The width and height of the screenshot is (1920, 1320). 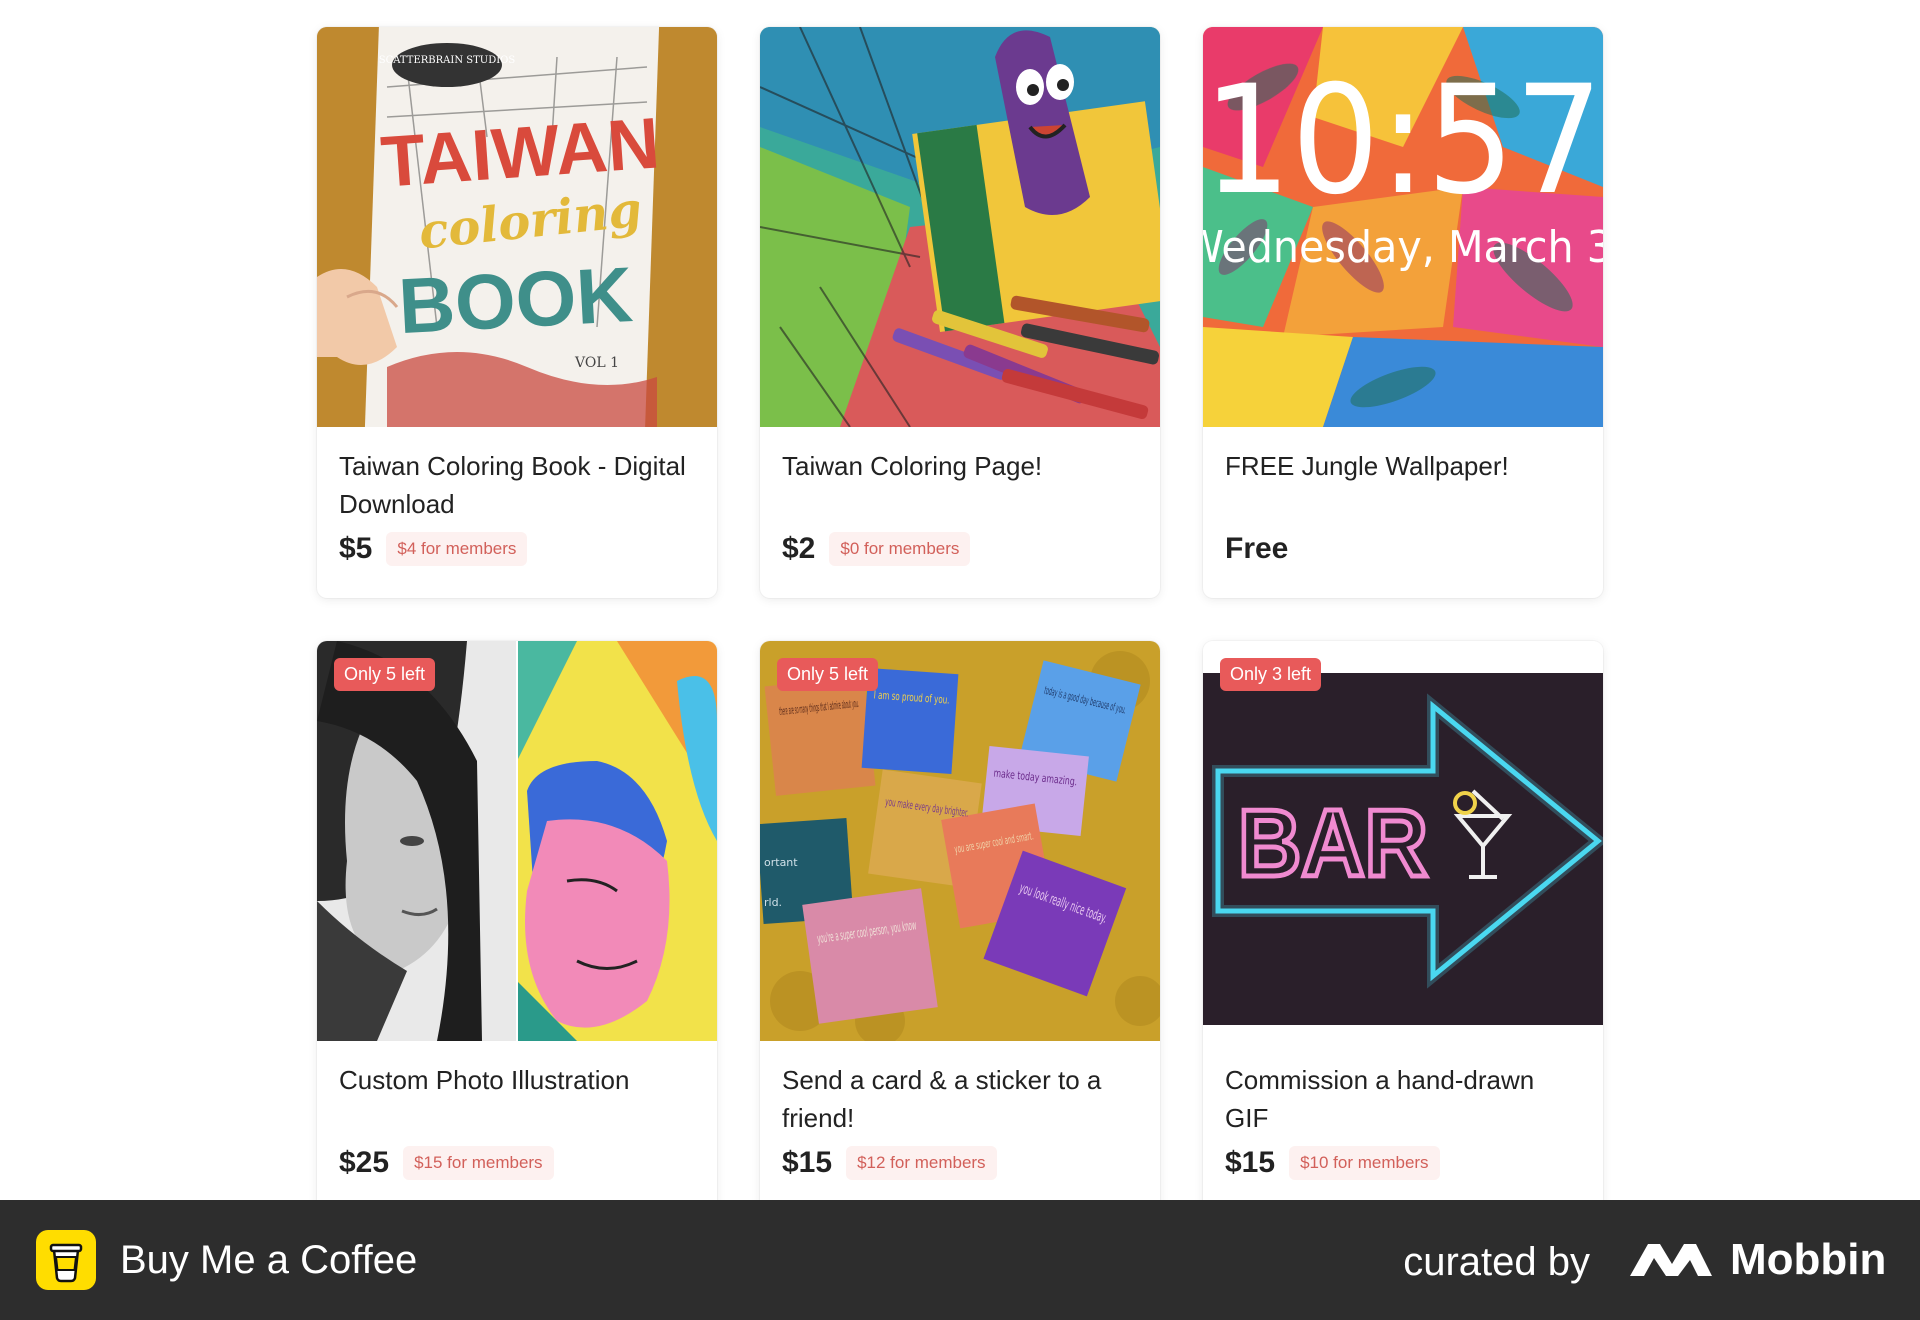 What do you see at coordinates (356, 548) in the screenshot?
I see `product-price: $5` at bounding box center [356, 548].